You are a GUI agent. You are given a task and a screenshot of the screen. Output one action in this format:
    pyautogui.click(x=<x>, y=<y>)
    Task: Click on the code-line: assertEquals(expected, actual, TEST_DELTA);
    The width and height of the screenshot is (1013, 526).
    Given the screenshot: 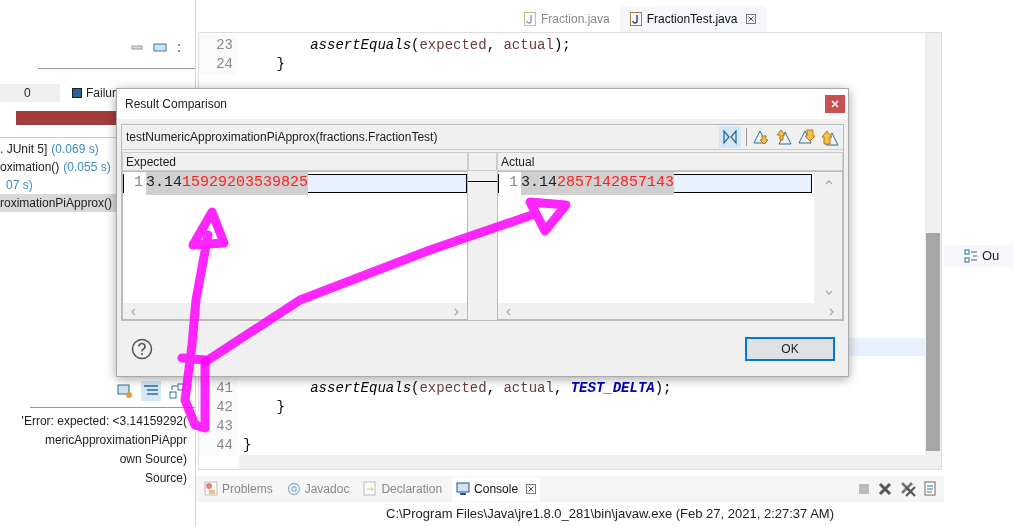 What is the action you would take?
    pyautogui.click(x=490, y=388)
    